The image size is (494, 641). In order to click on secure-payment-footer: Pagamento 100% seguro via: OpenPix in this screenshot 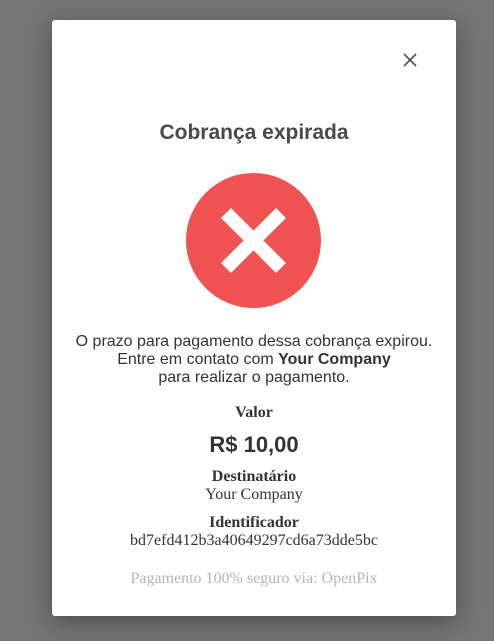, I will do `click(254, 579)`.